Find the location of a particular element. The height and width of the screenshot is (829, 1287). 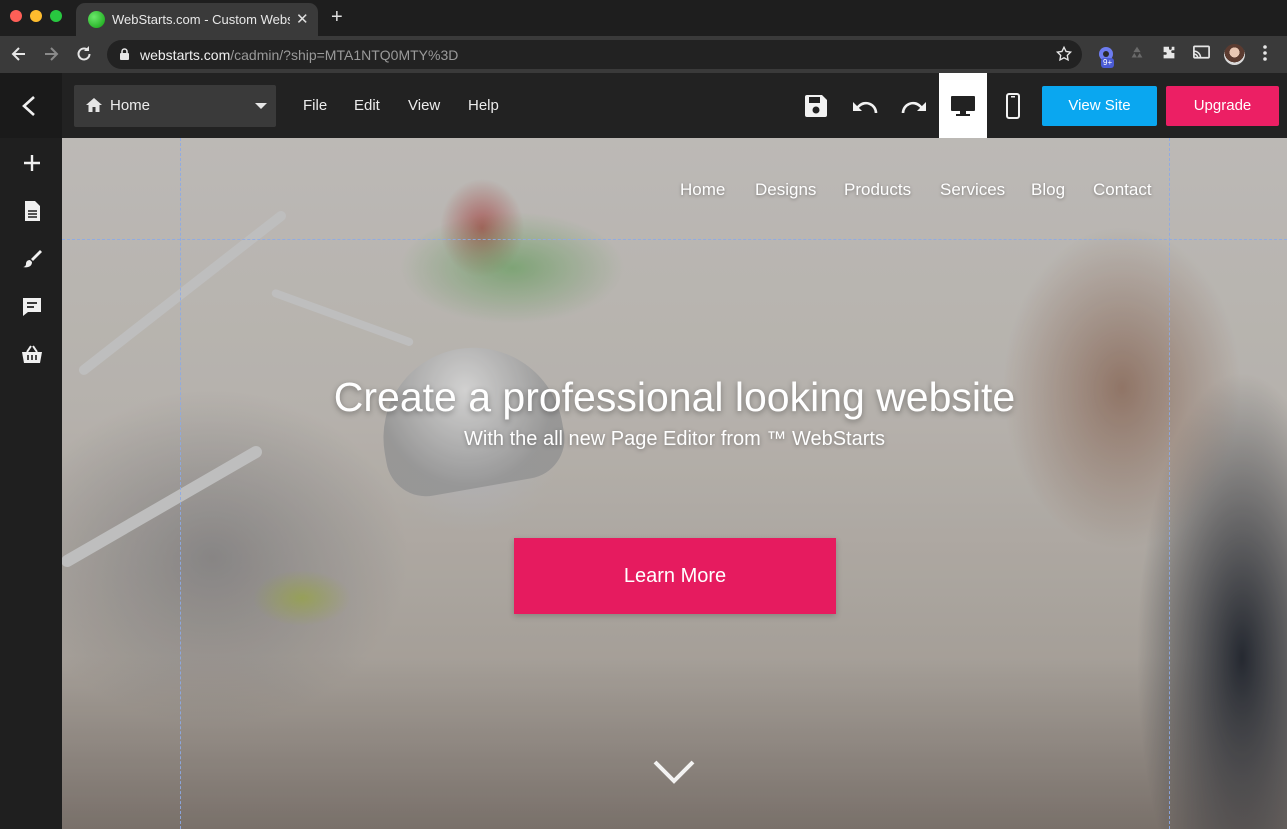

cast-icon is located at coordinates (1201, 53).